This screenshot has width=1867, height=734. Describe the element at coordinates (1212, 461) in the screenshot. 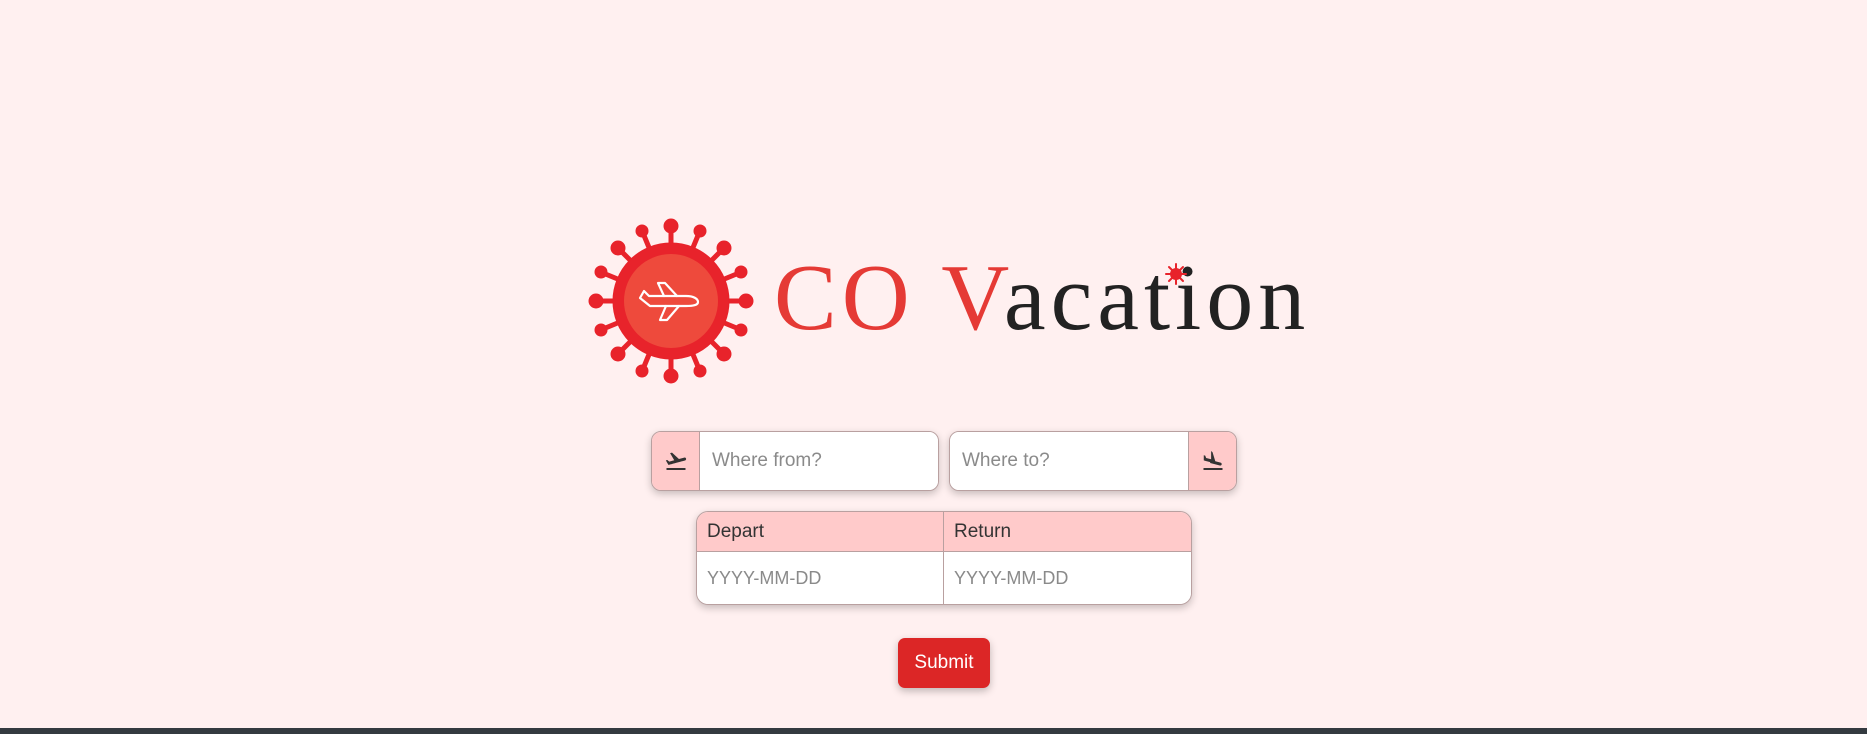

I see `plane-arrival-icon` at that location.